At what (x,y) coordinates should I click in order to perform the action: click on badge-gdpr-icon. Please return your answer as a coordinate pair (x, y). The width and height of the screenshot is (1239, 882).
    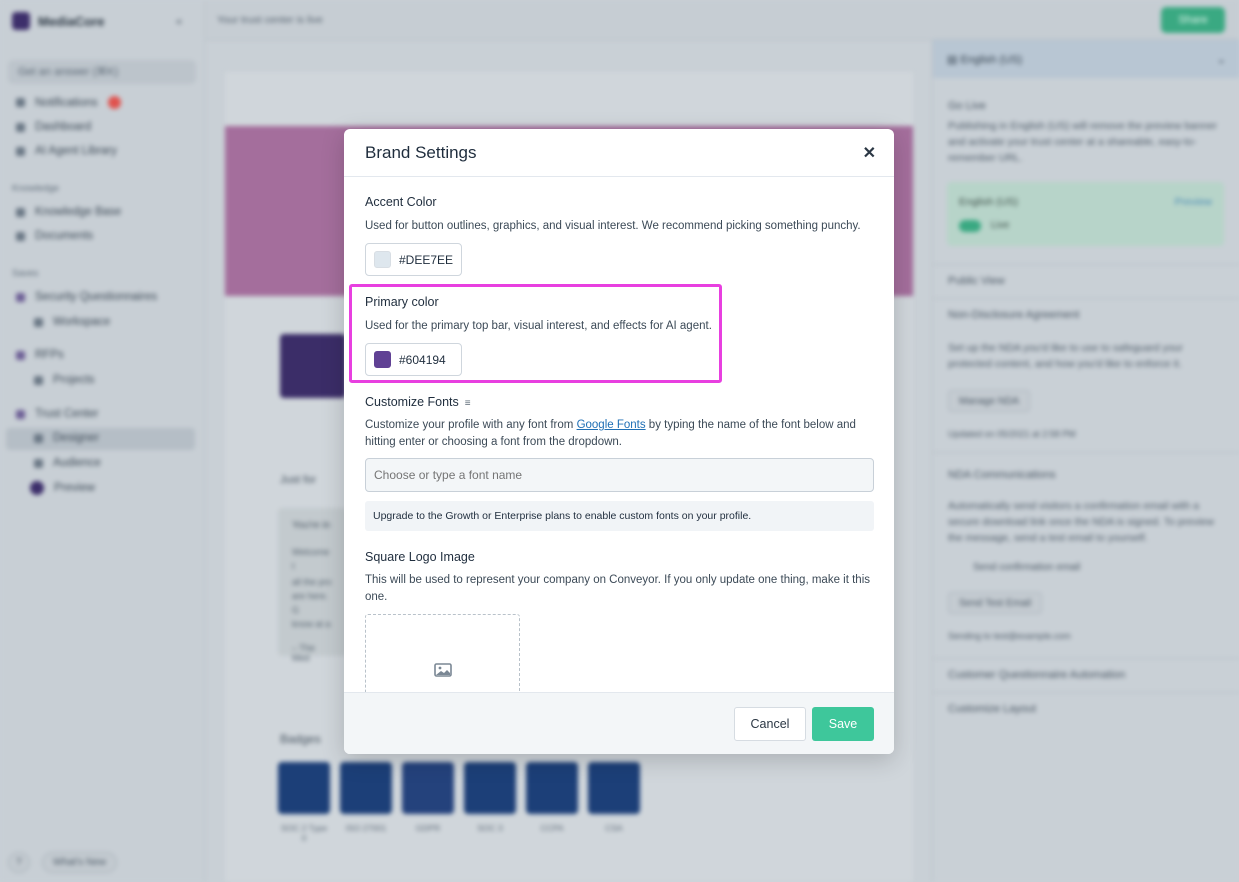
    Looking at the image, I should click on (428, 788).